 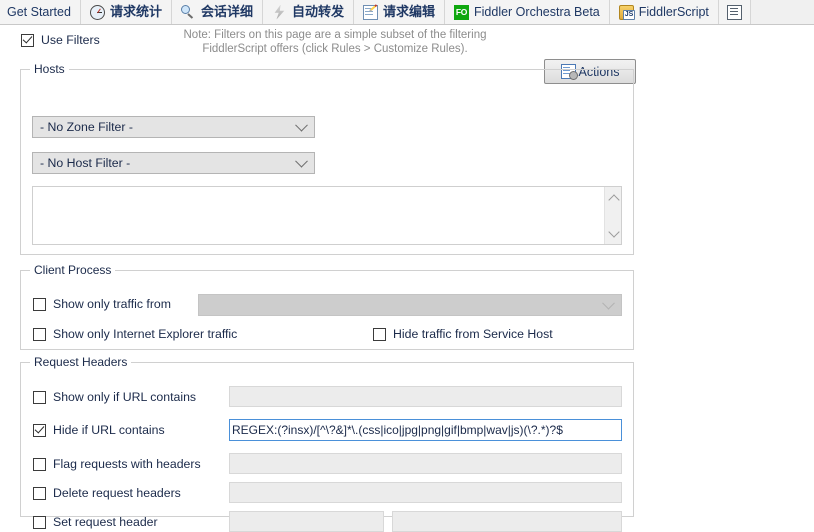 I want to click on host-list-textarea, so click(x=327, y=215).